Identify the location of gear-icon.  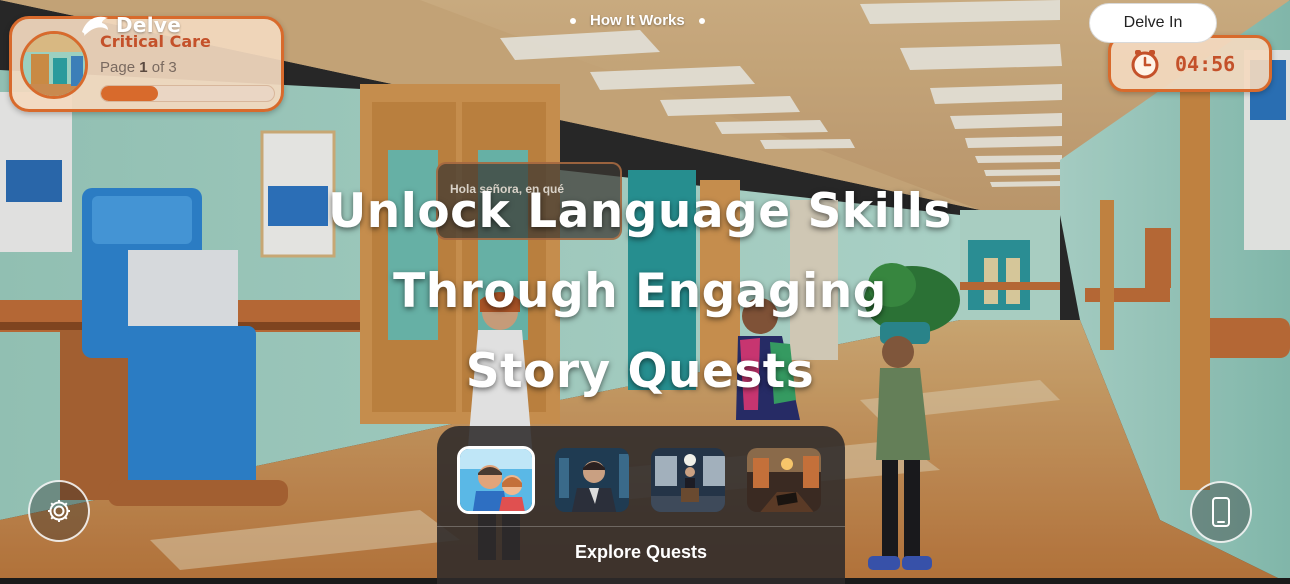
(59, 511).